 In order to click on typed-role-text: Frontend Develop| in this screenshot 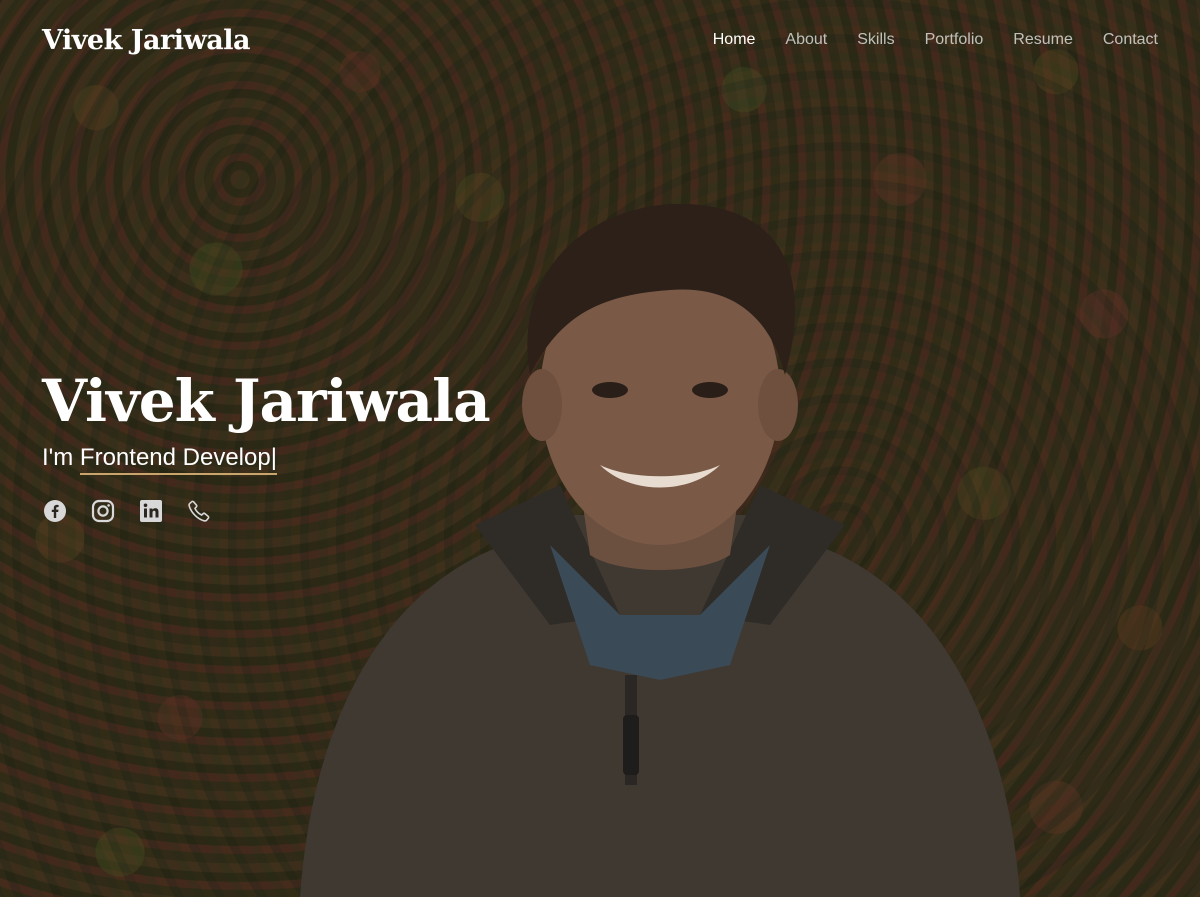, I will do `click(178, 459)`.